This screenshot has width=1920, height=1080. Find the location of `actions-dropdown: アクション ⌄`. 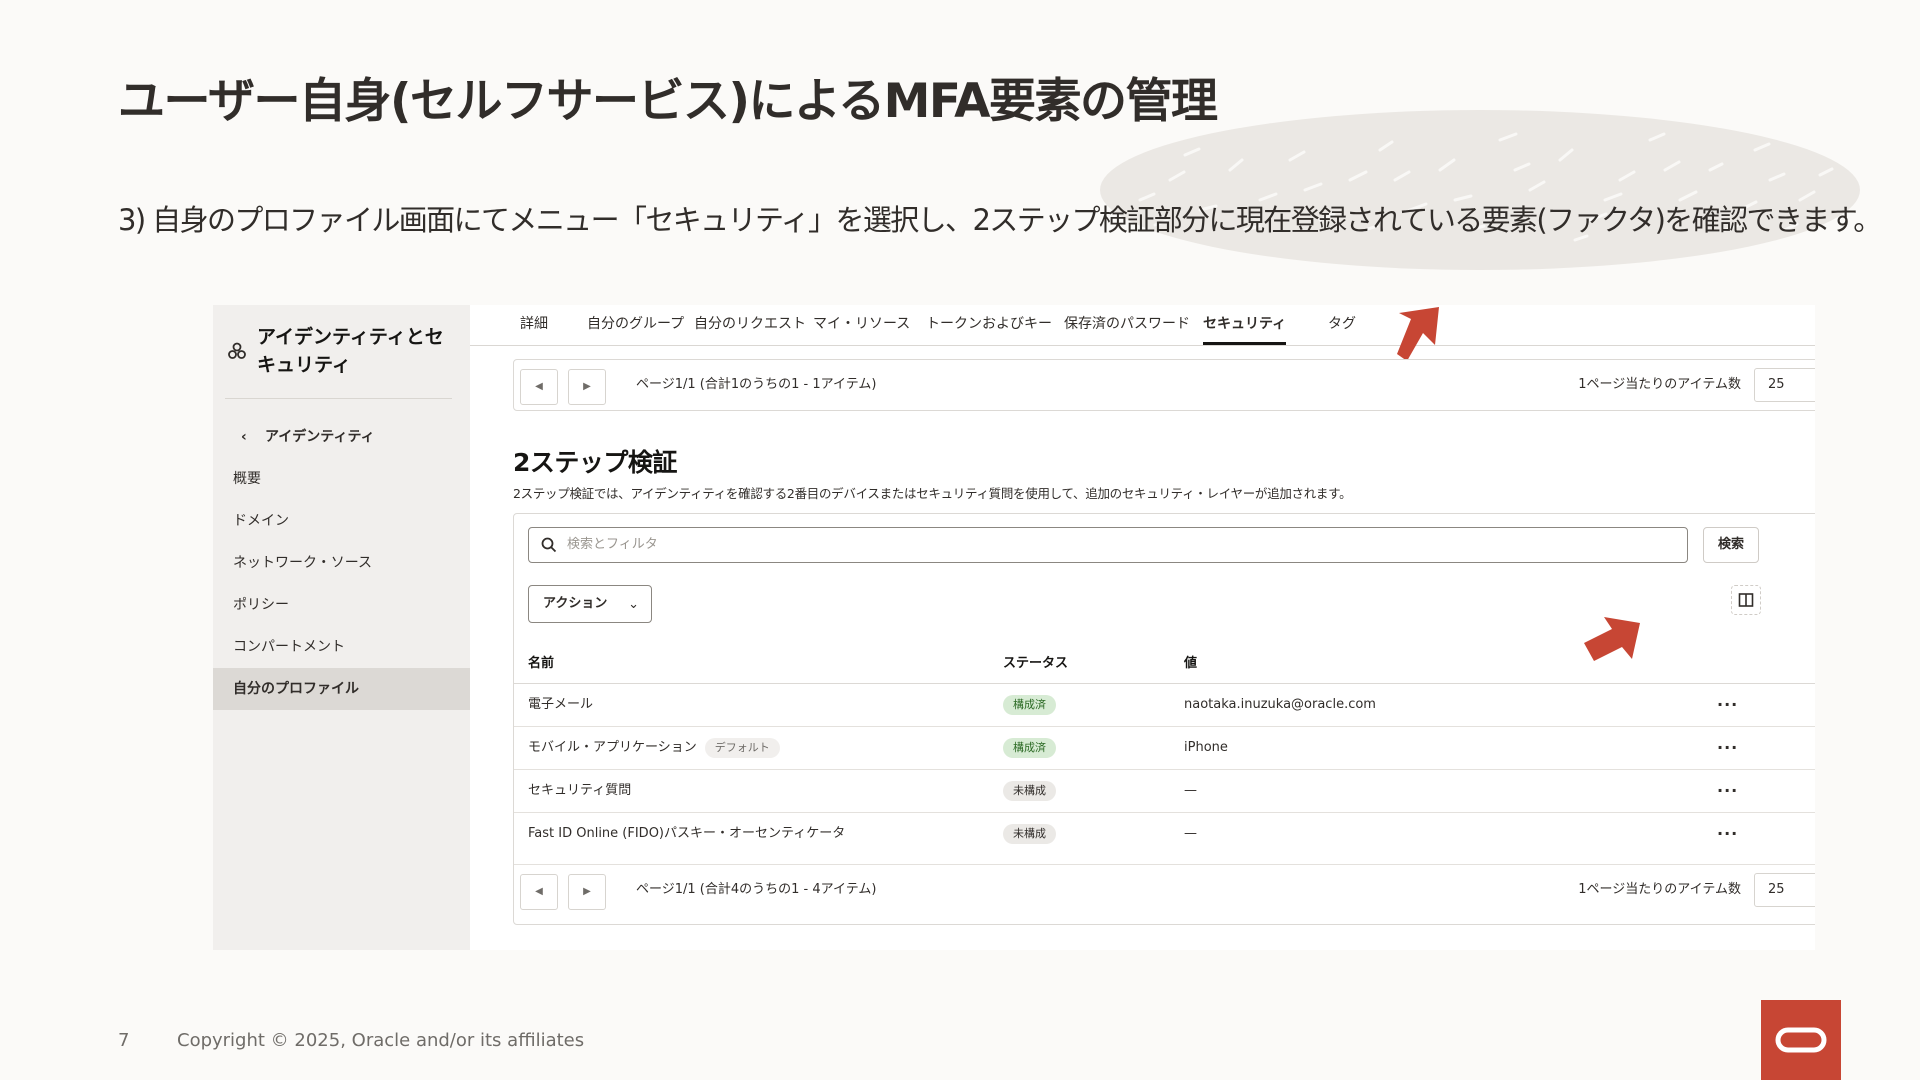

actions-dropdown: アクション ⌄ is located at coordinates (590, 604).